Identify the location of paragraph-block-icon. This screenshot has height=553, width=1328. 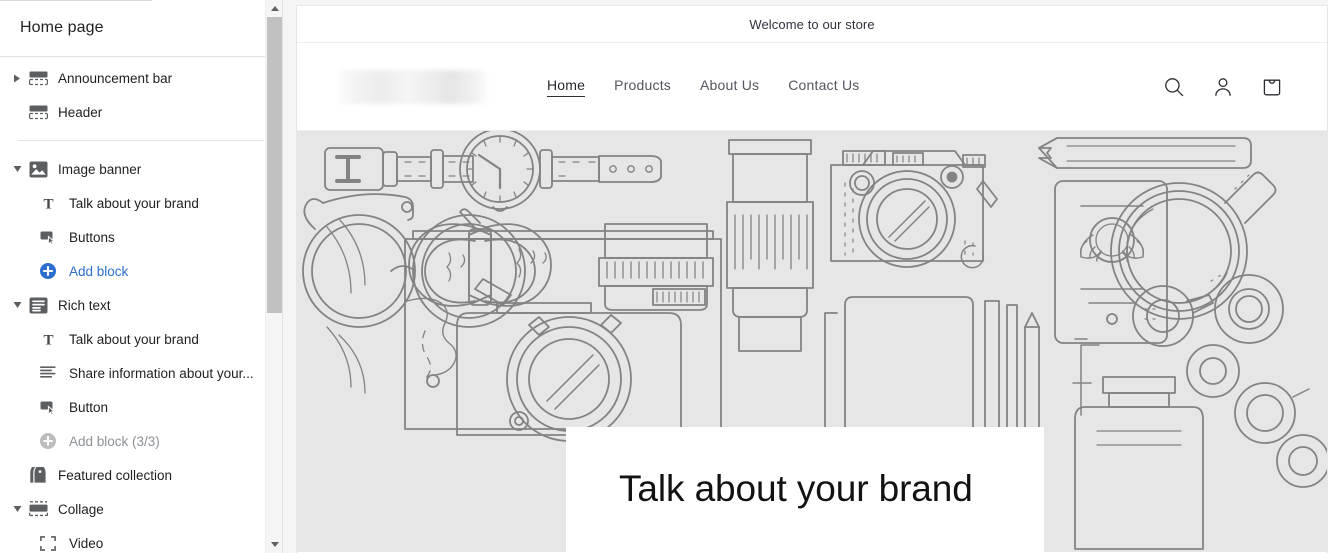
(48, 373).